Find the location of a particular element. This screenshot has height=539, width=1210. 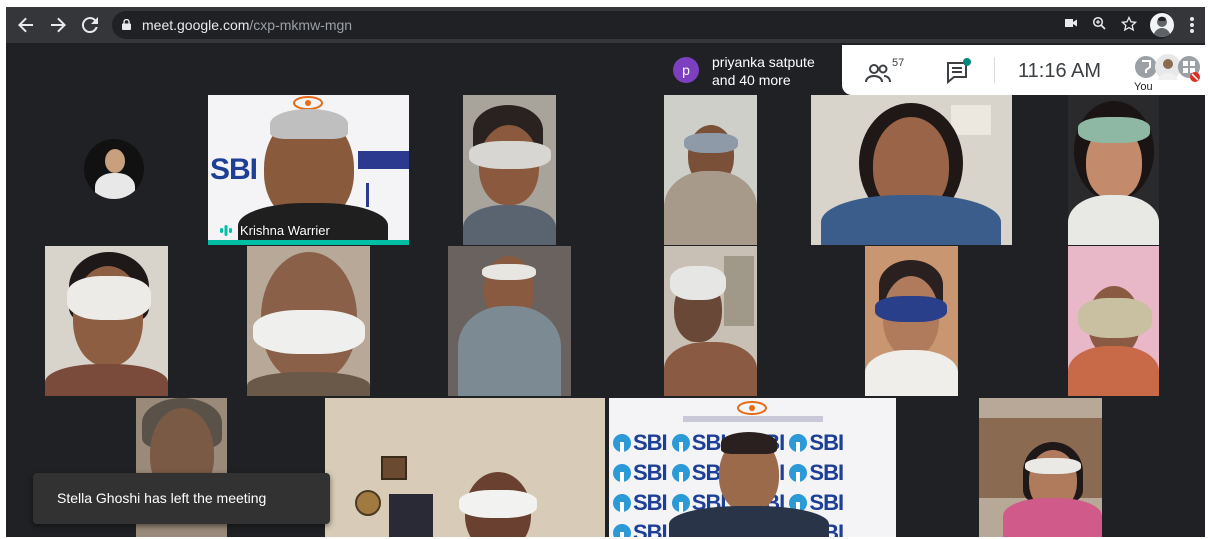

self-view: You is located at coordinates (1167, 74).